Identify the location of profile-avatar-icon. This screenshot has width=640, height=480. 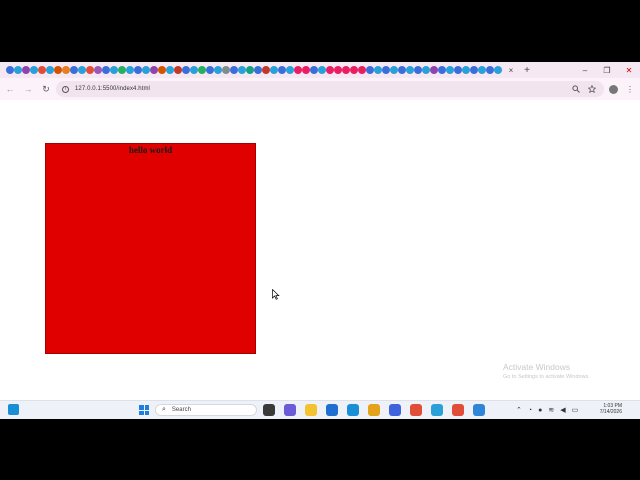
(613, 89).